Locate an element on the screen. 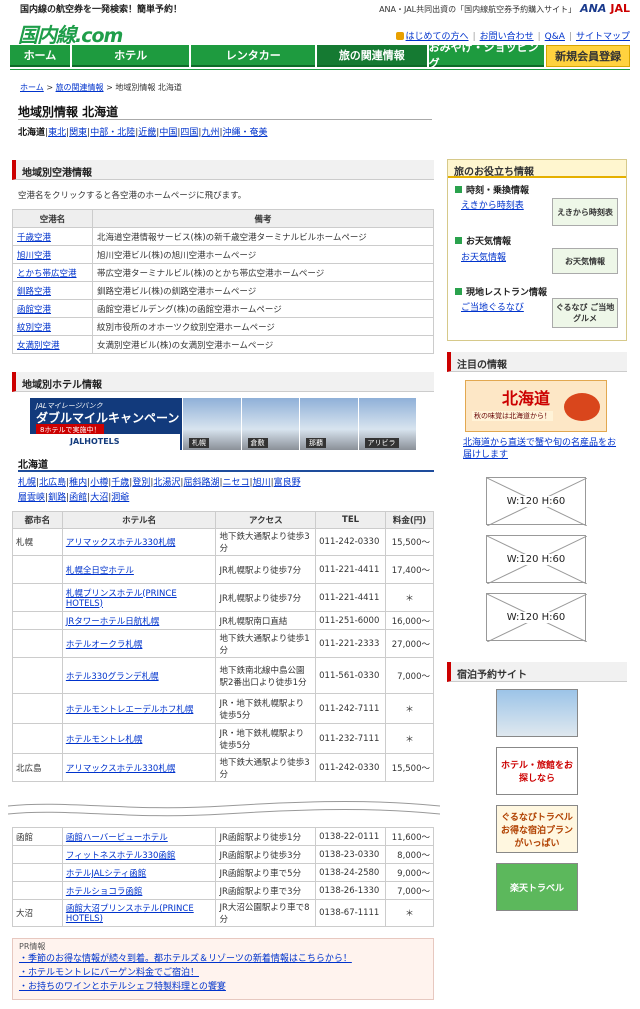 This screenshot has height=1009, width=640. area-link: ニセコ is located at coordinates (236, 483).